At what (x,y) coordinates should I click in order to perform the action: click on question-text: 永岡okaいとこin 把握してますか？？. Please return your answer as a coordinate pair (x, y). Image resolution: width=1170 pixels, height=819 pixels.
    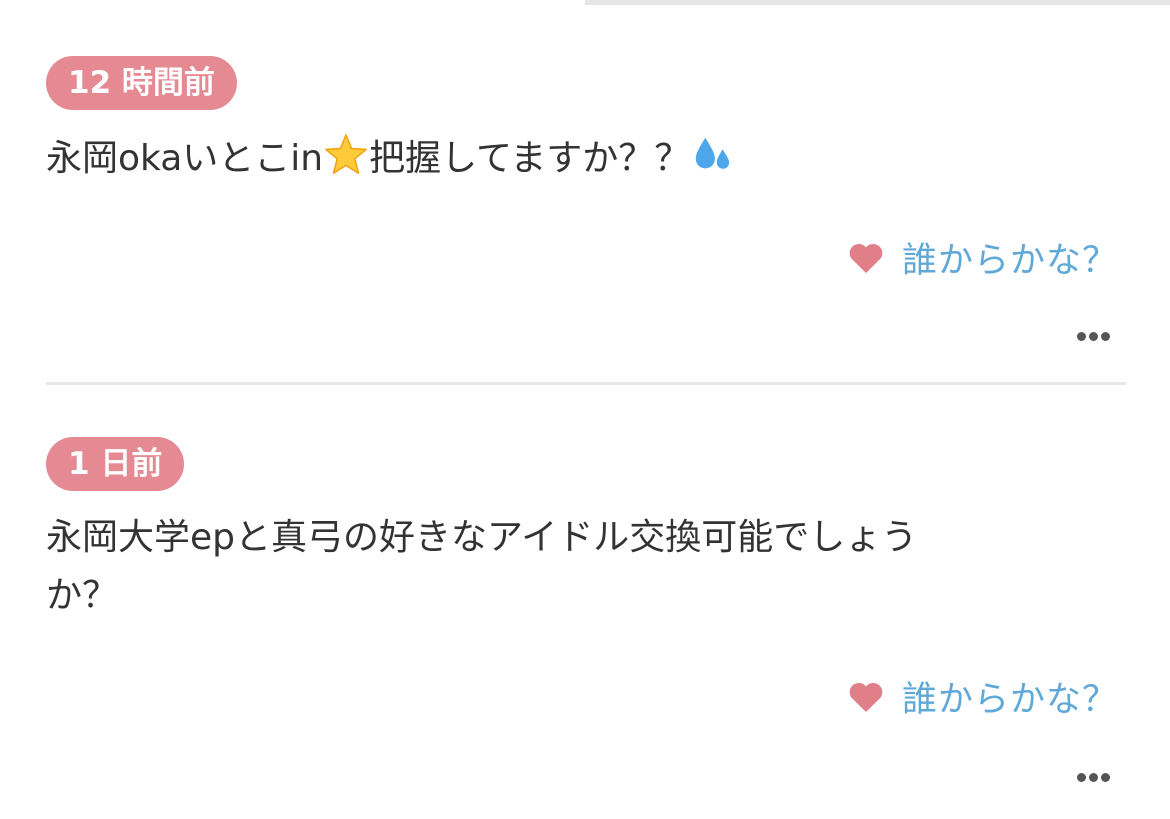
    Looking at the image, I should click on (556, 159).